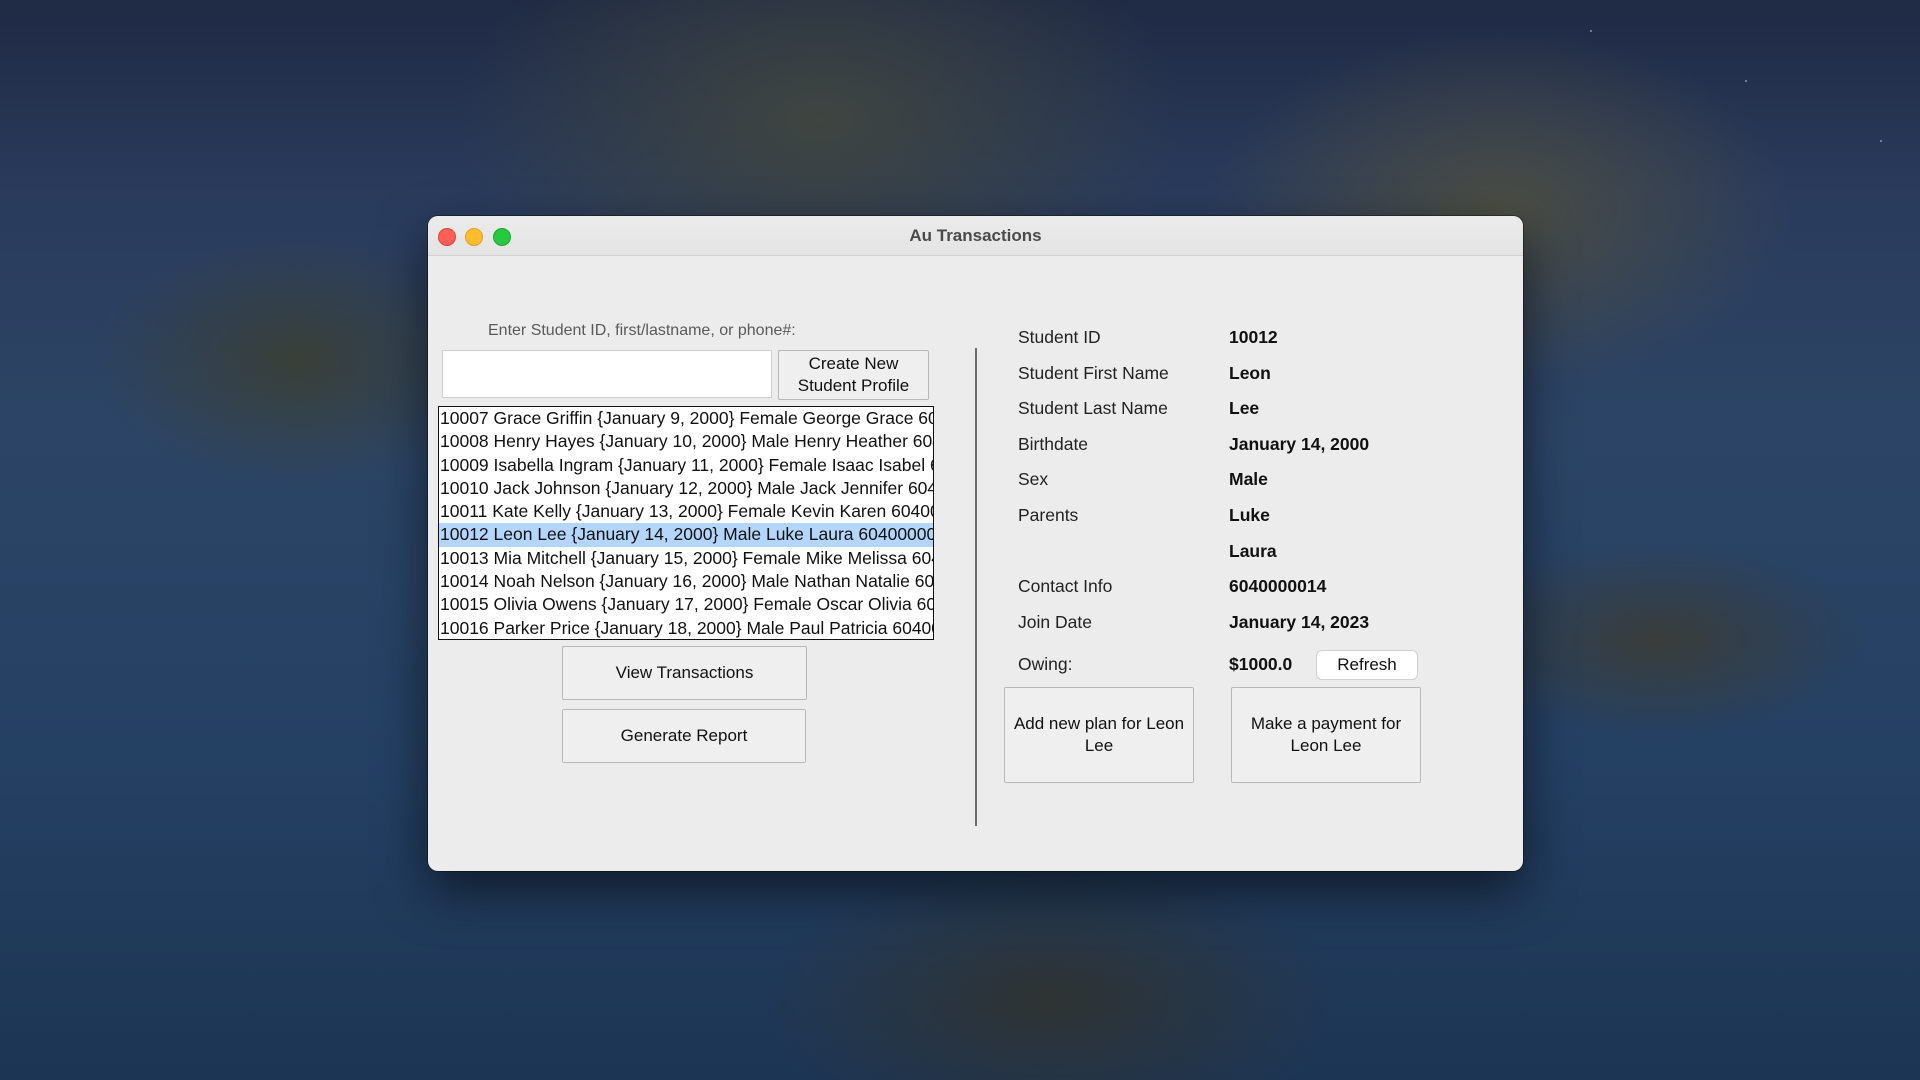 The image size is (1920, 1080). I want to click on birthdate-label: Birthdate, so click(1053, 444).